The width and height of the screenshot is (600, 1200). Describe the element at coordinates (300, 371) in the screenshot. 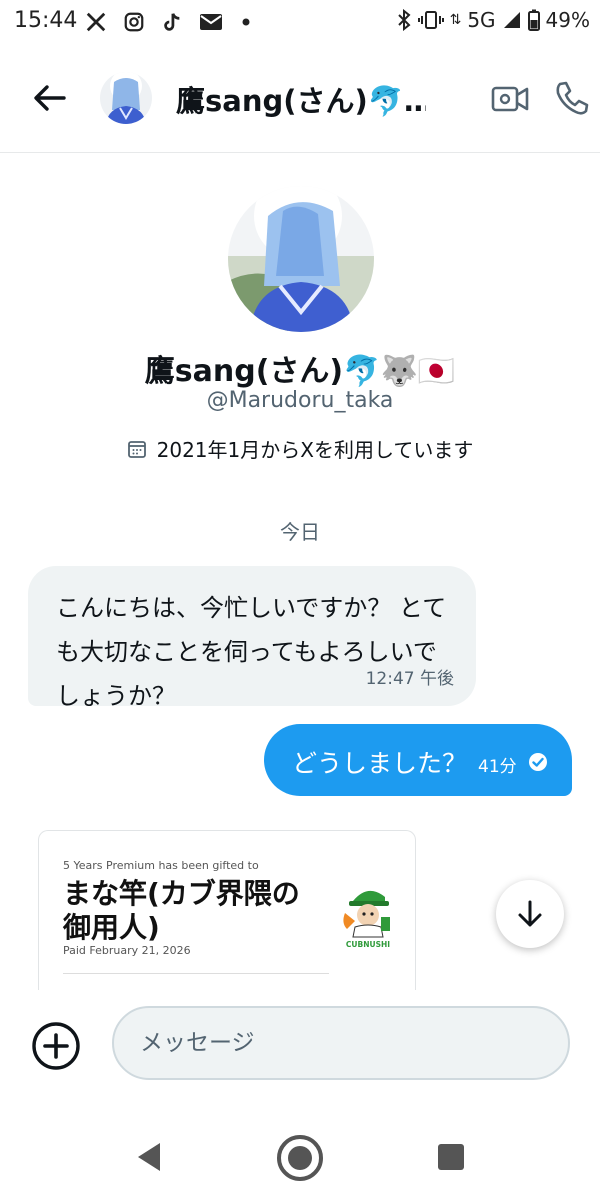

I see `profile-name: 鷹sang(さん)🐬🐺🇯🇵` at that location.